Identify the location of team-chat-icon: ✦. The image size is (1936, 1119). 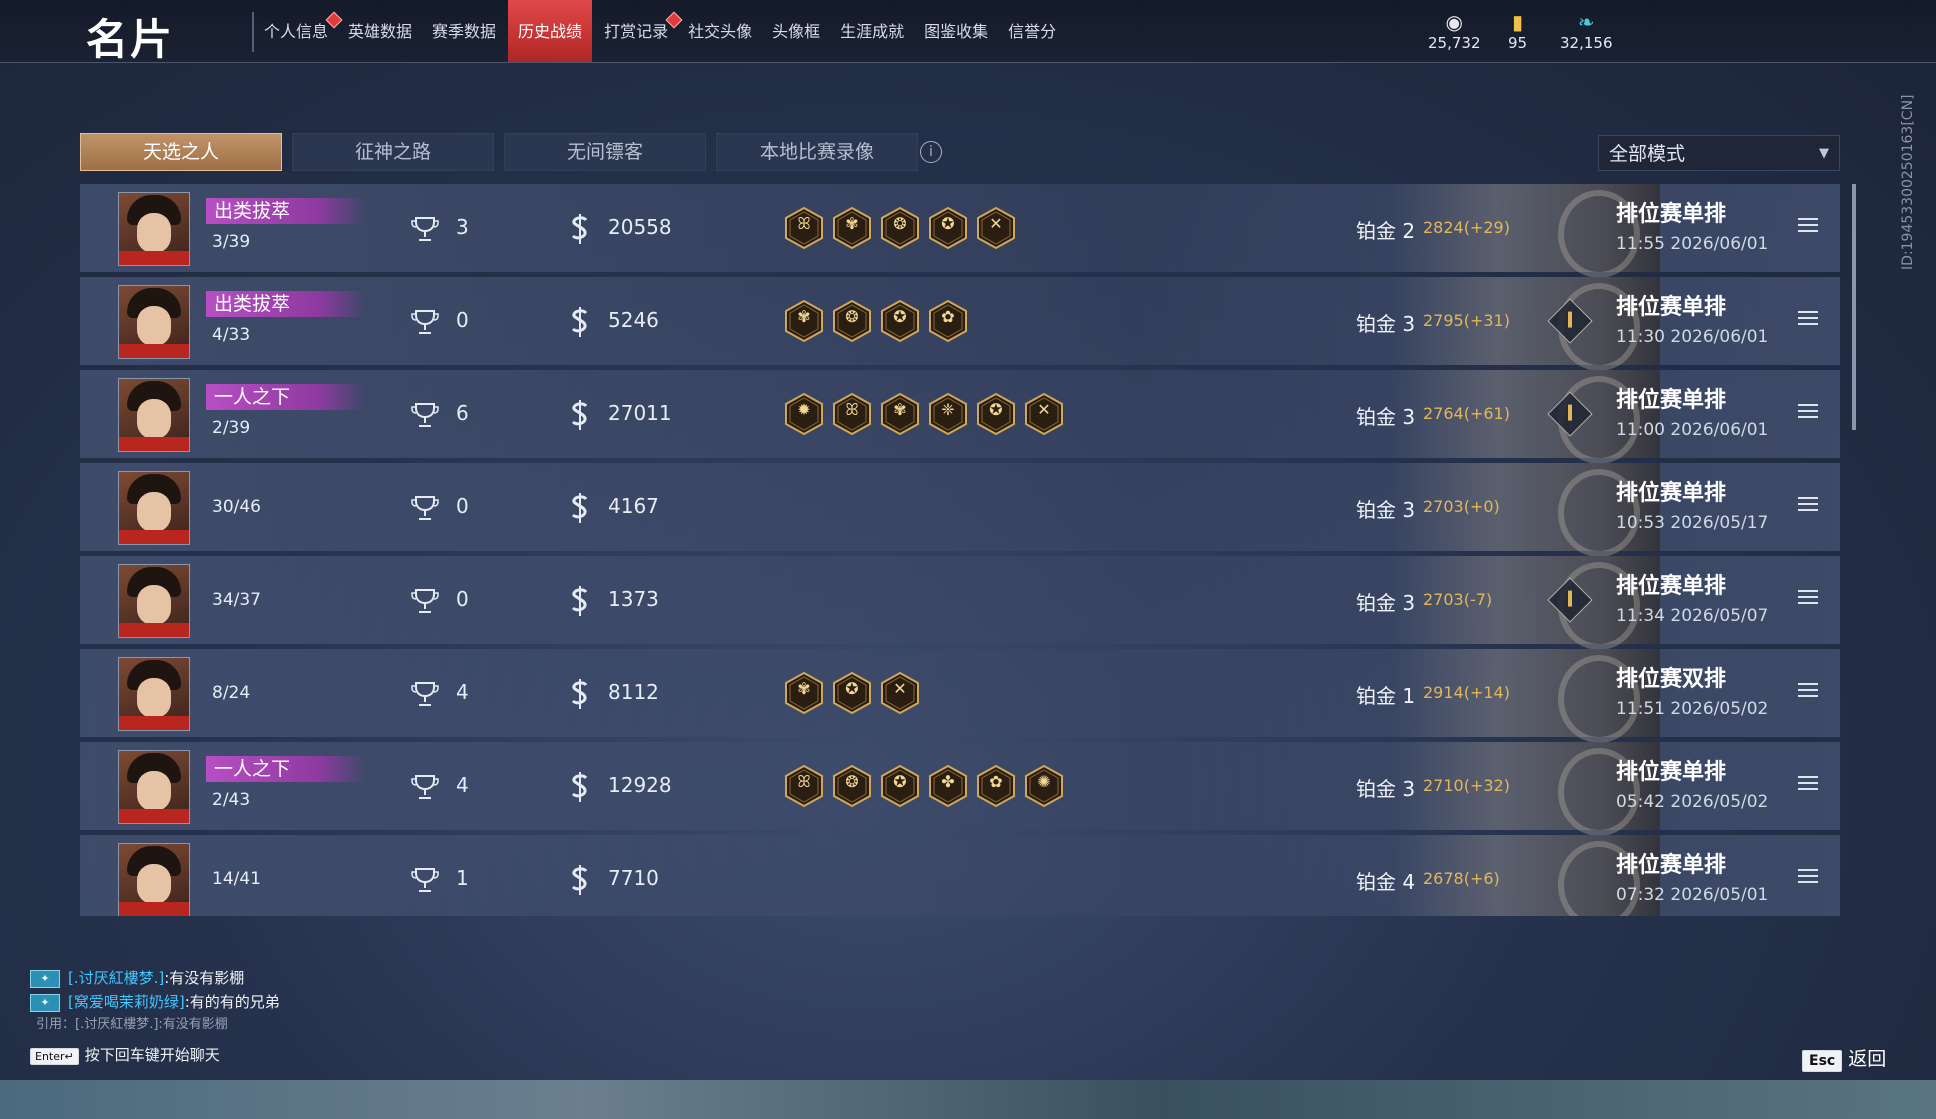
(45, 978).